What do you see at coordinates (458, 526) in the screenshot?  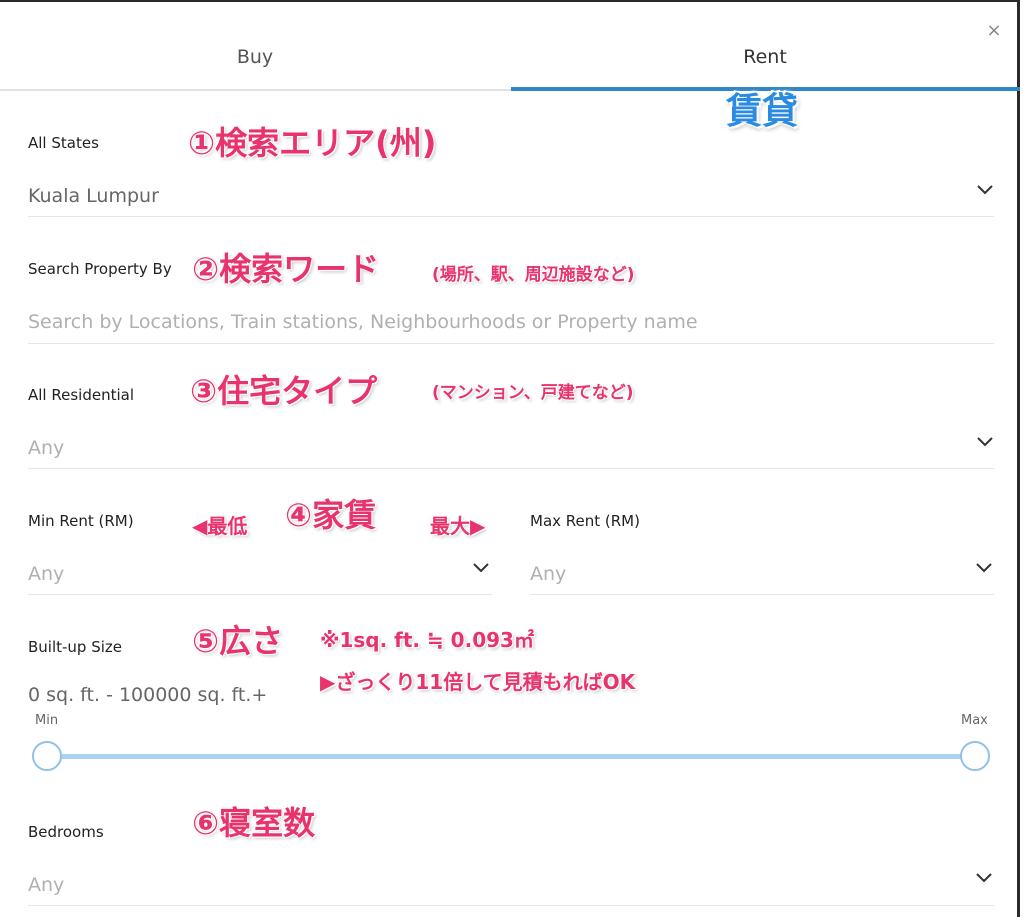 I see `annotation-max: 最大▶` at bounding box center [458, 526].